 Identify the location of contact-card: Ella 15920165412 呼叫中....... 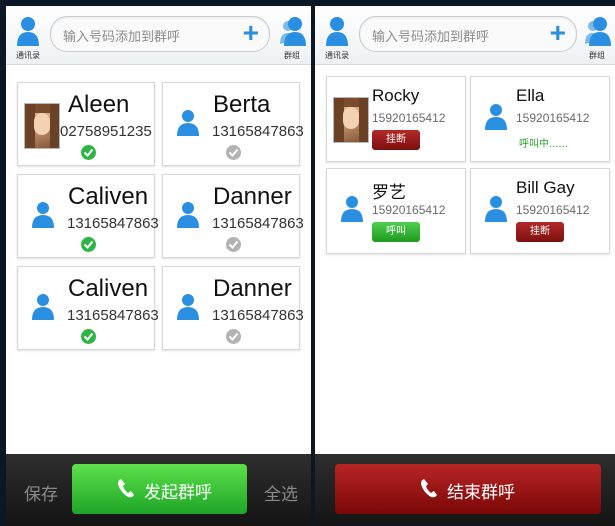
(540, 119).